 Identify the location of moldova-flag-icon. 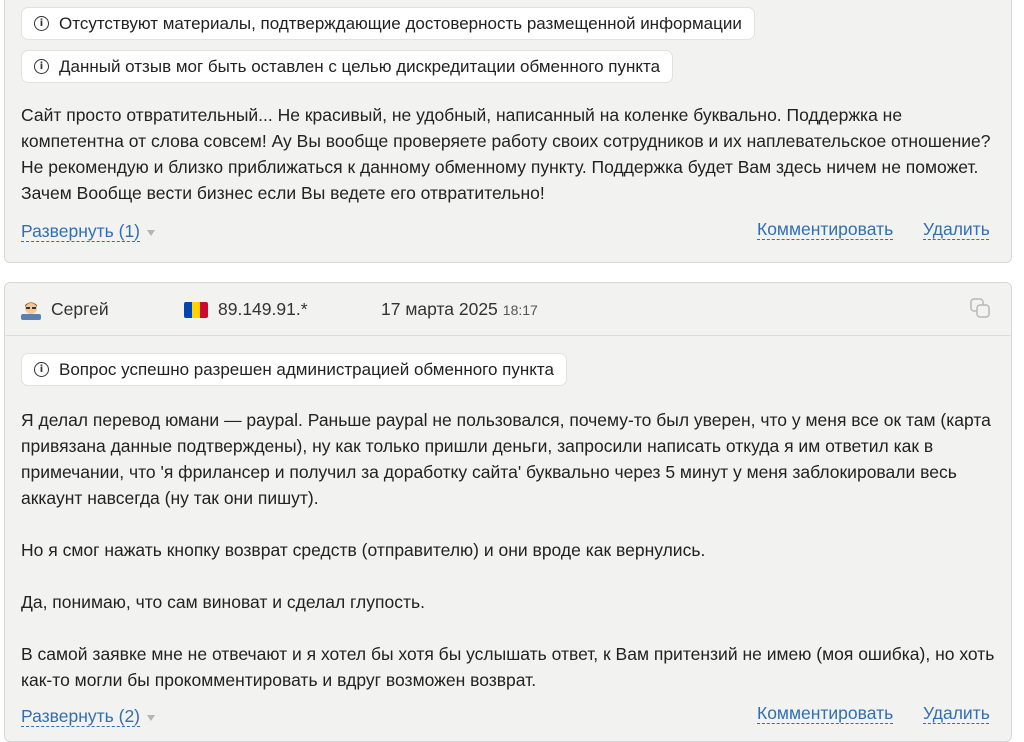
(196, 309).